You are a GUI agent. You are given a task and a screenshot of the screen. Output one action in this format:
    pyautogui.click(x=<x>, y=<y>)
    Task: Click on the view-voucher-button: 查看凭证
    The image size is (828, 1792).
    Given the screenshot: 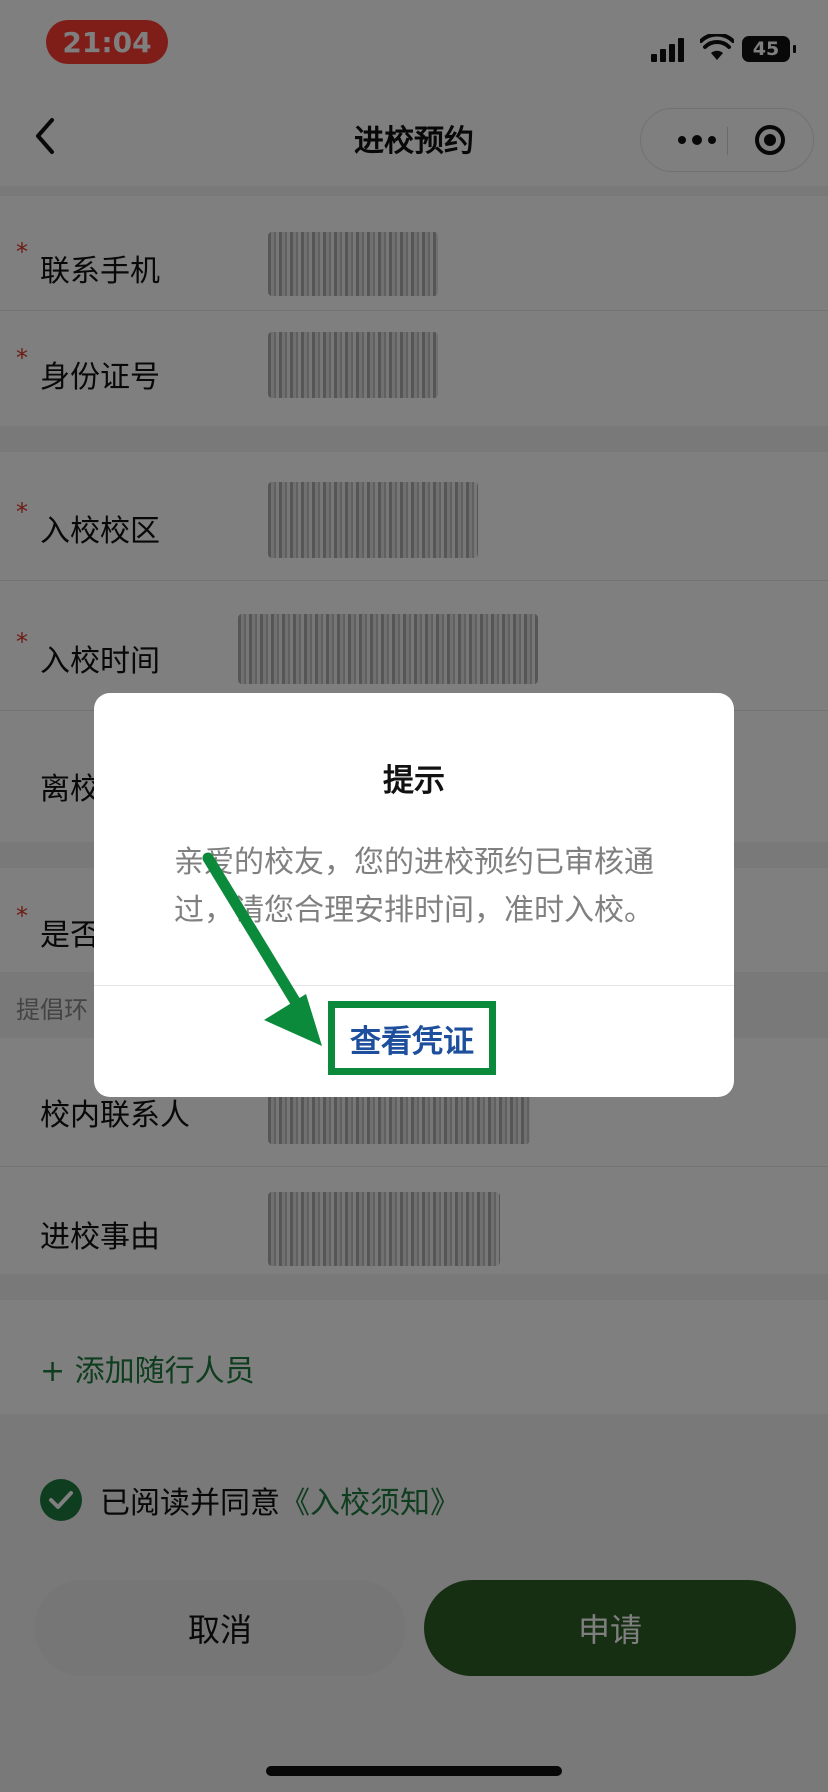 What is the action you would take?
    pyautogui.click(x=412, y=1038)
    